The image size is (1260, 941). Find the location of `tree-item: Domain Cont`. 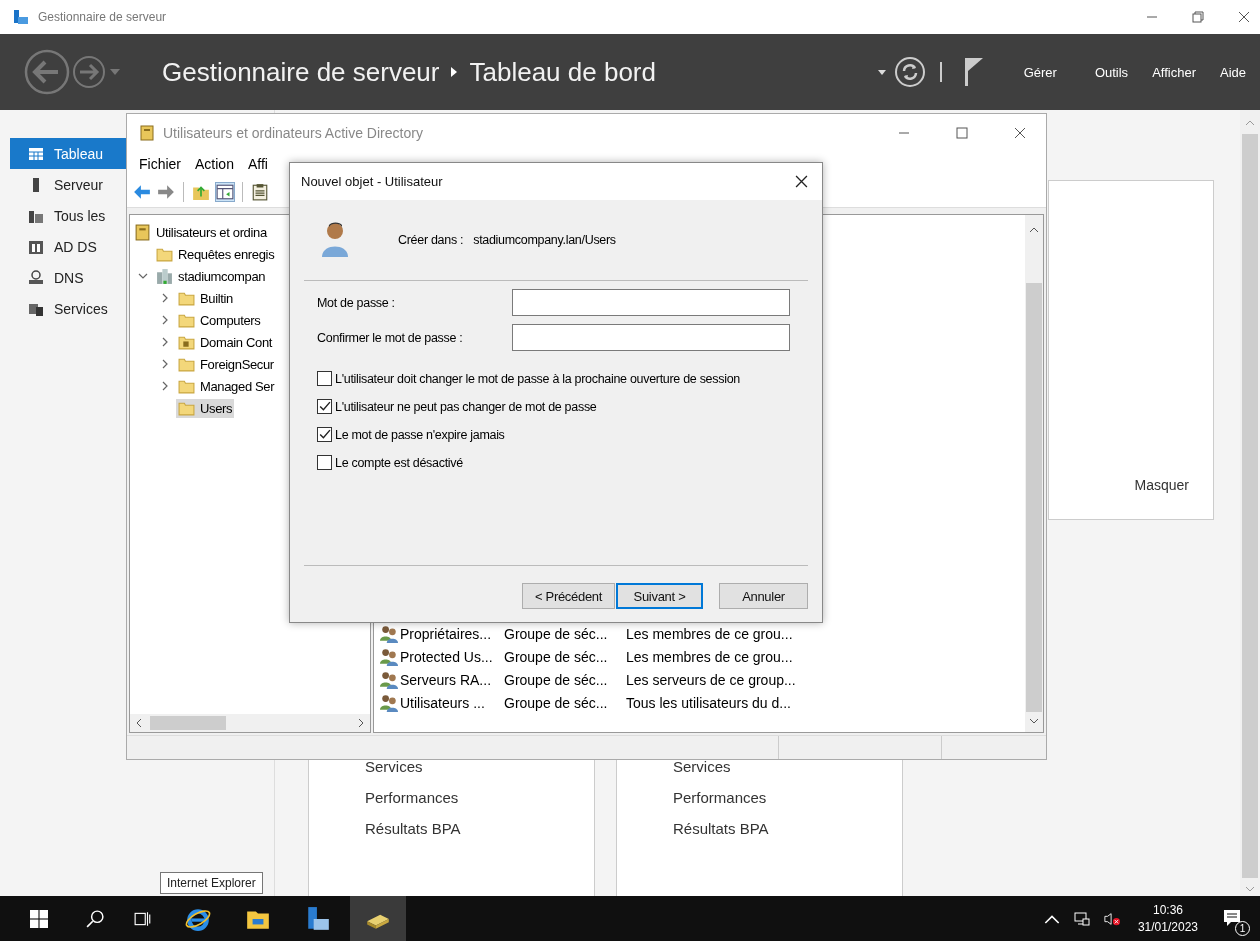

tree-item: Domain Cont is located at coordinates (225, 342).